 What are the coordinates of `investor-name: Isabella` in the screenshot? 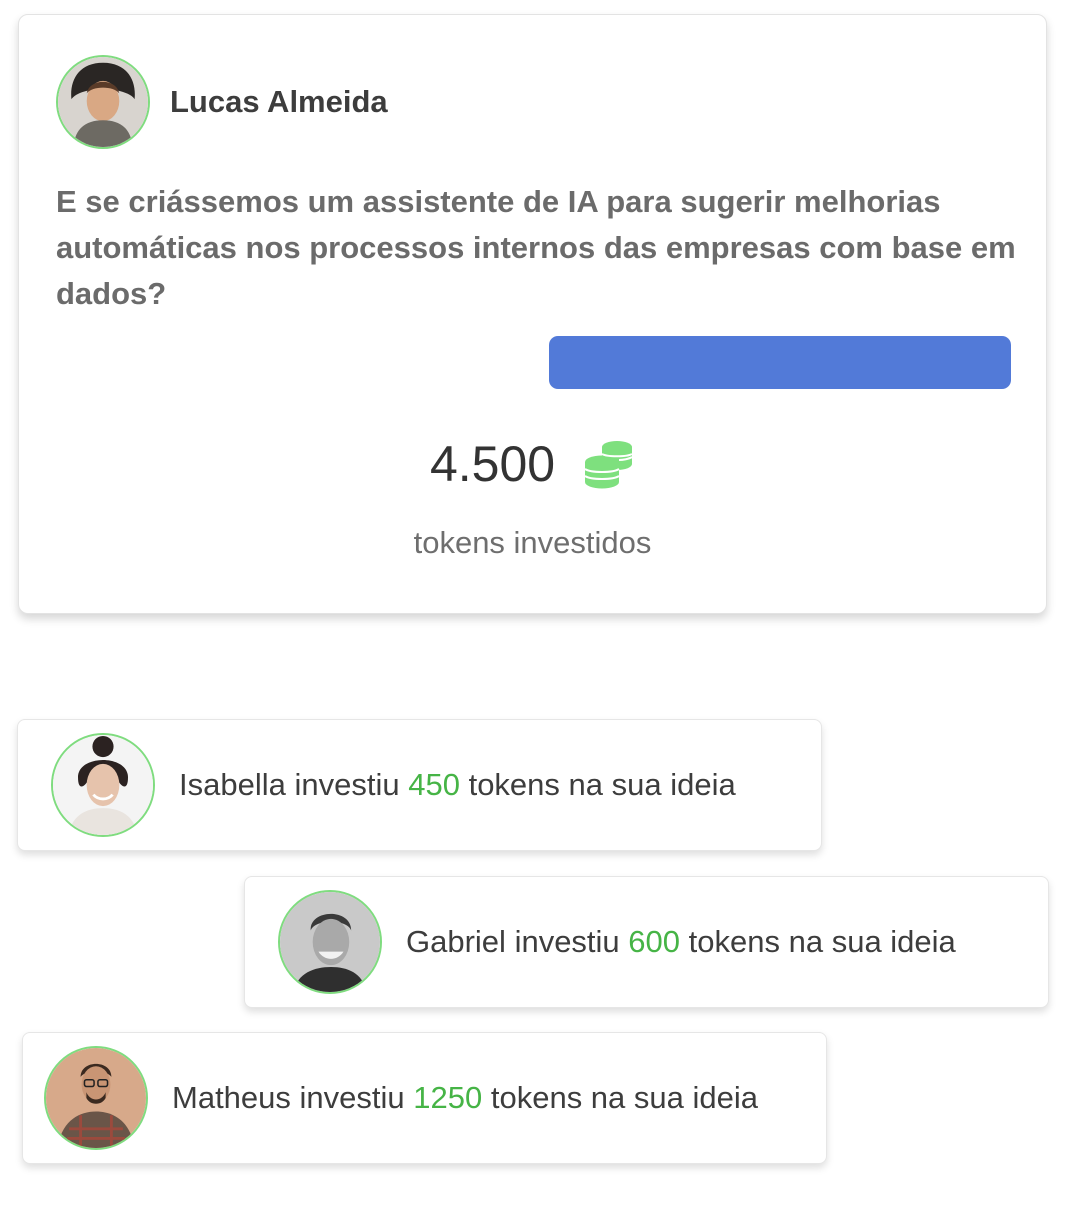 It's located at (232, 784).